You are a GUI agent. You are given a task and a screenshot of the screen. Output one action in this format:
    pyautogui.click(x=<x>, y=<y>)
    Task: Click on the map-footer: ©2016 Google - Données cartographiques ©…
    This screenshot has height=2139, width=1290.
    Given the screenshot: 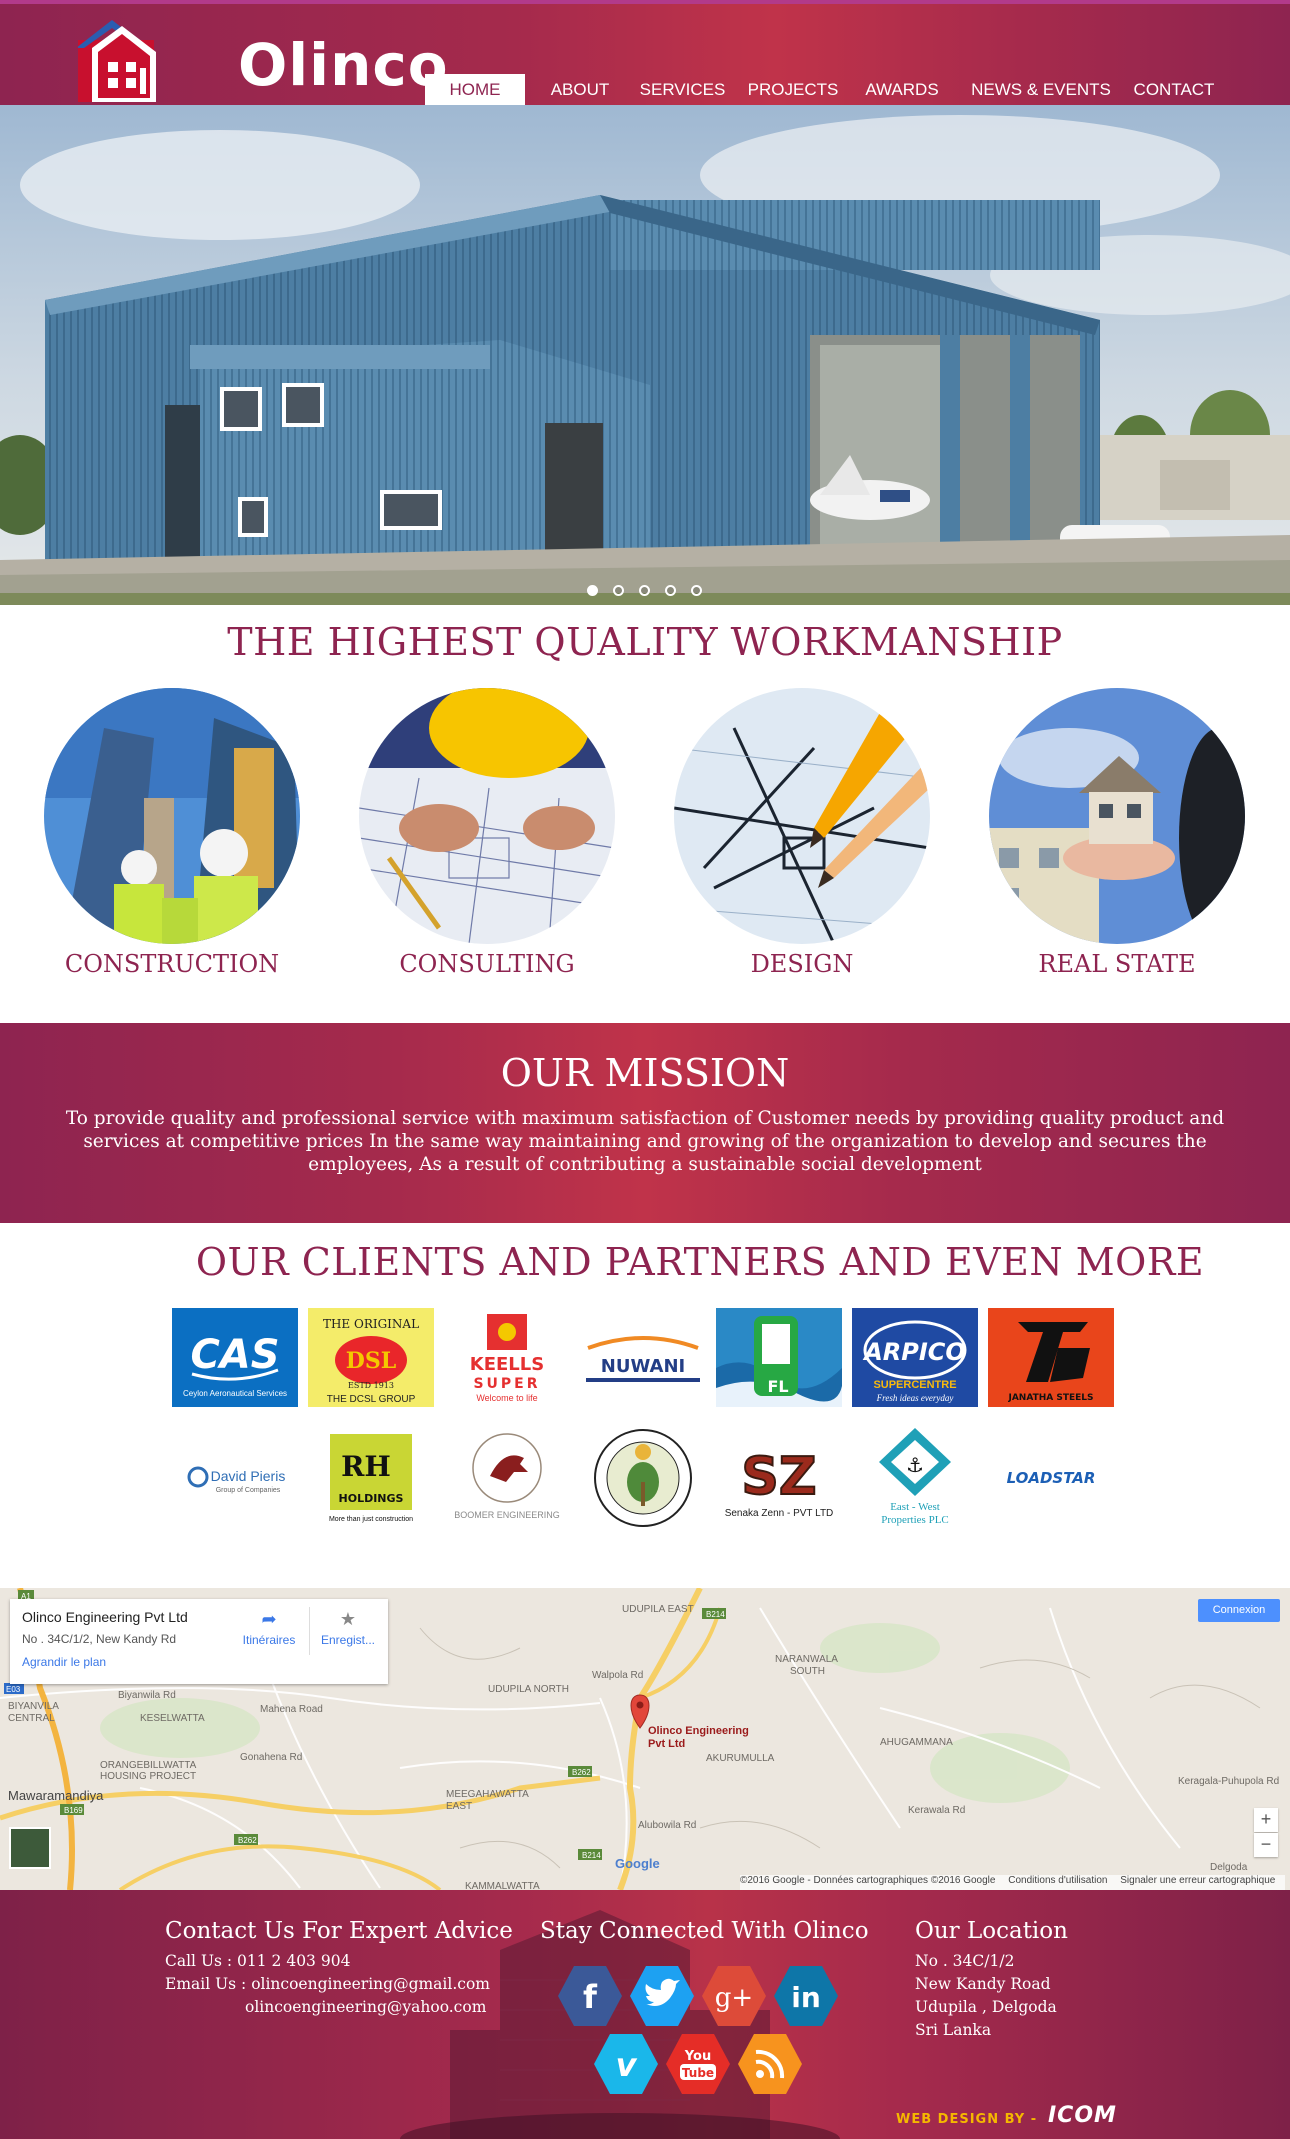 What is the action you would take?
    pyautogui.click(x=1013, y=1882)
    